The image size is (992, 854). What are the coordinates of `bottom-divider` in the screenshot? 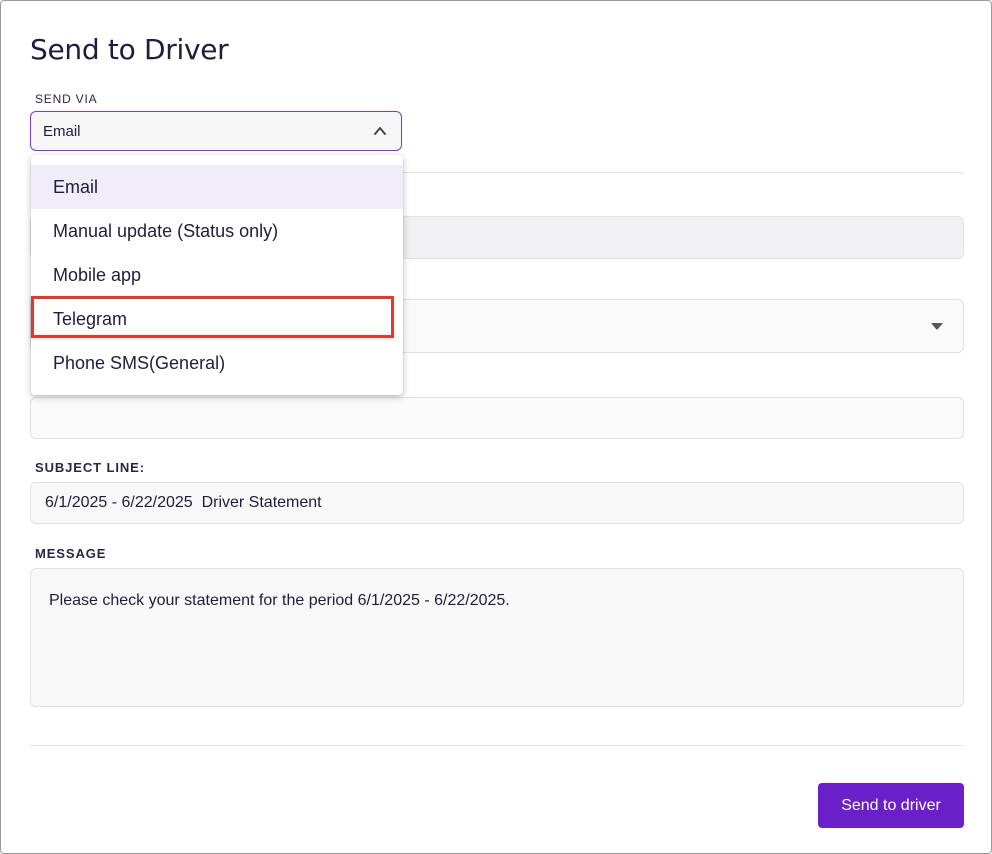 It's located at (497, 745).